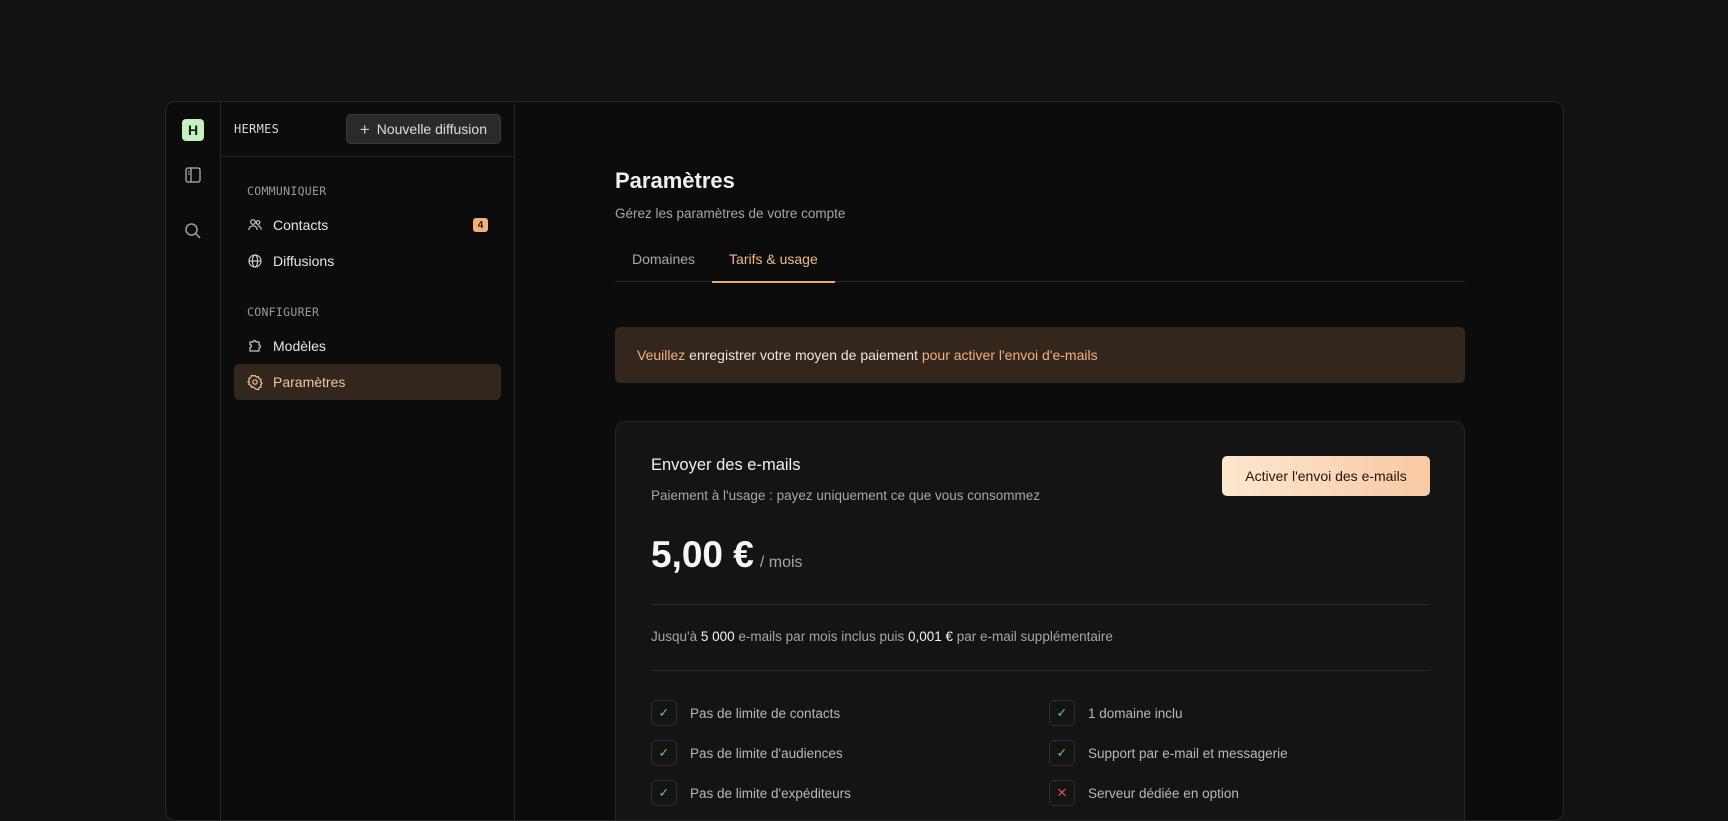 The width and height of the screenshot is (1728, 821). Describe the element at coordinates (675, 180) in the screenshot. I see `page-title: Paramètres` at that location.